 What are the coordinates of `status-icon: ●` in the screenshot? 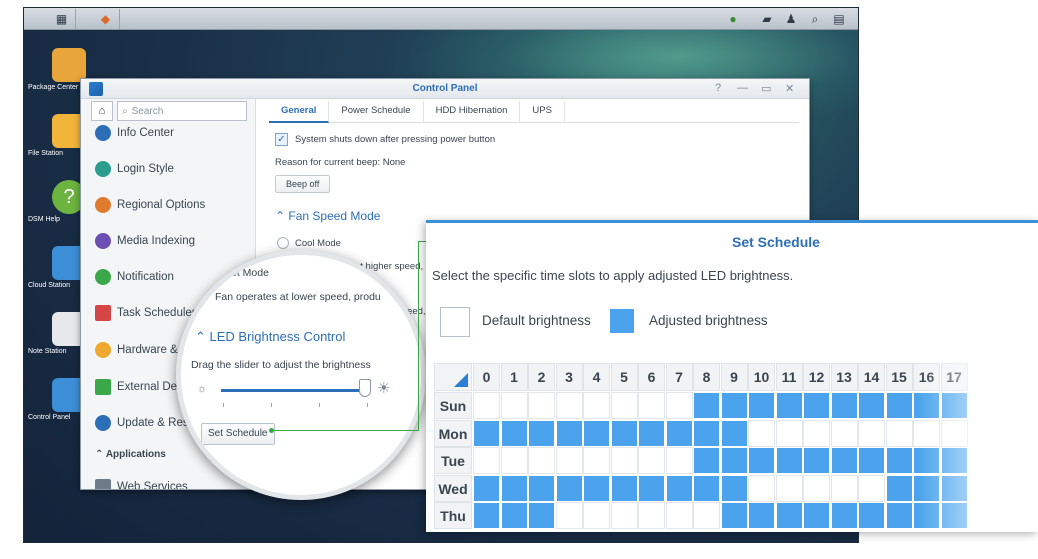 It's located at (733, 19).